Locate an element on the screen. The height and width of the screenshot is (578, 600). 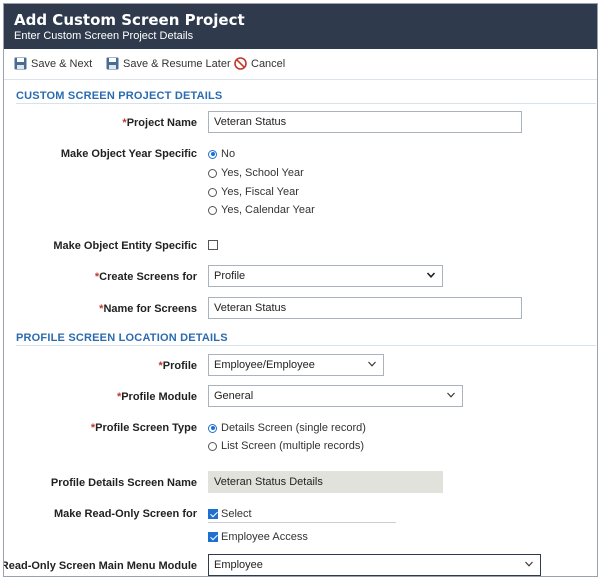
year-option-no: No is located at coordinates (221, 154).